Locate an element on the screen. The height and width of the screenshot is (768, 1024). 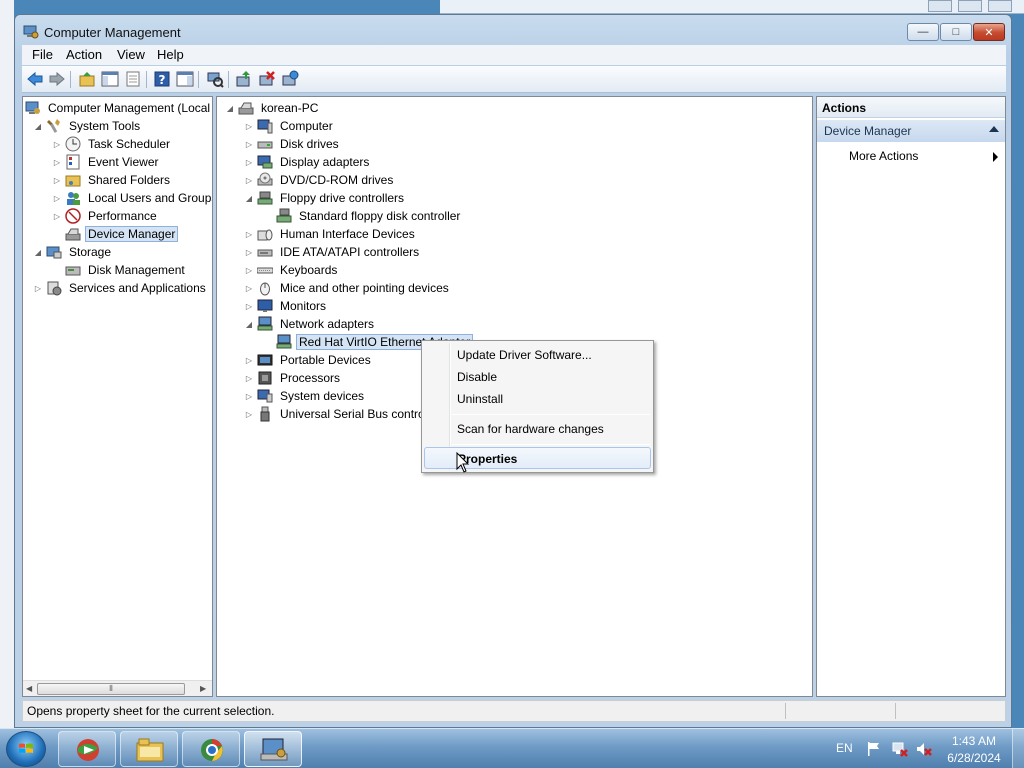
device-category-mice: ▷ Mice and other pointing devices is located at coordinates (348, 288).